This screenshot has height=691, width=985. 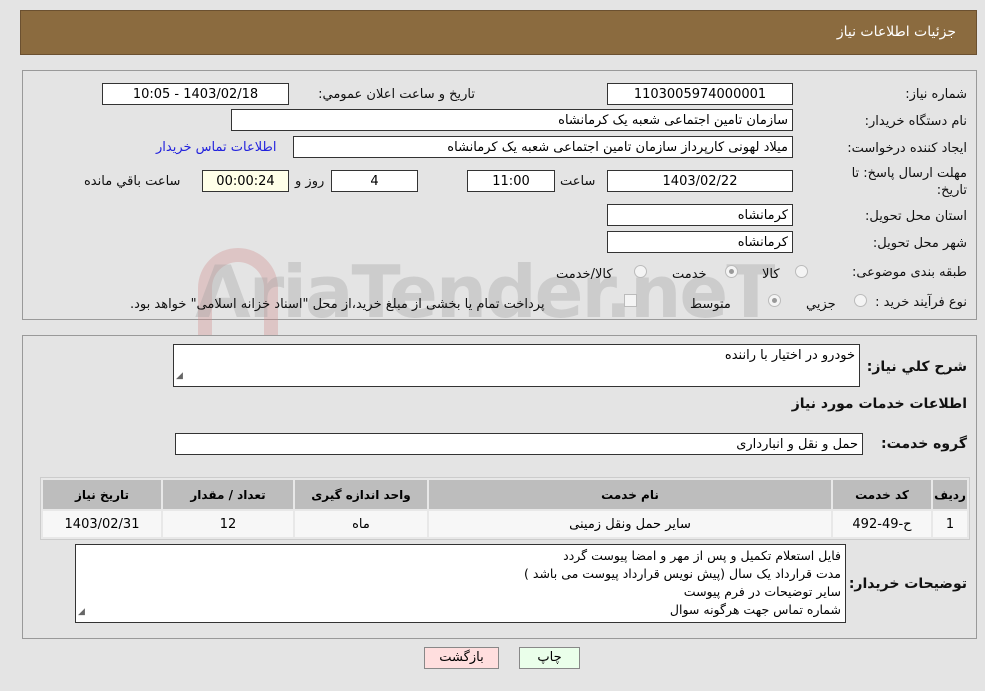 What do you see at coordinates (516, 365) in the screenshot?
I see `summary-textarea: خودرو در اختیار با راننده ◢` at bounding box center [516, 365].